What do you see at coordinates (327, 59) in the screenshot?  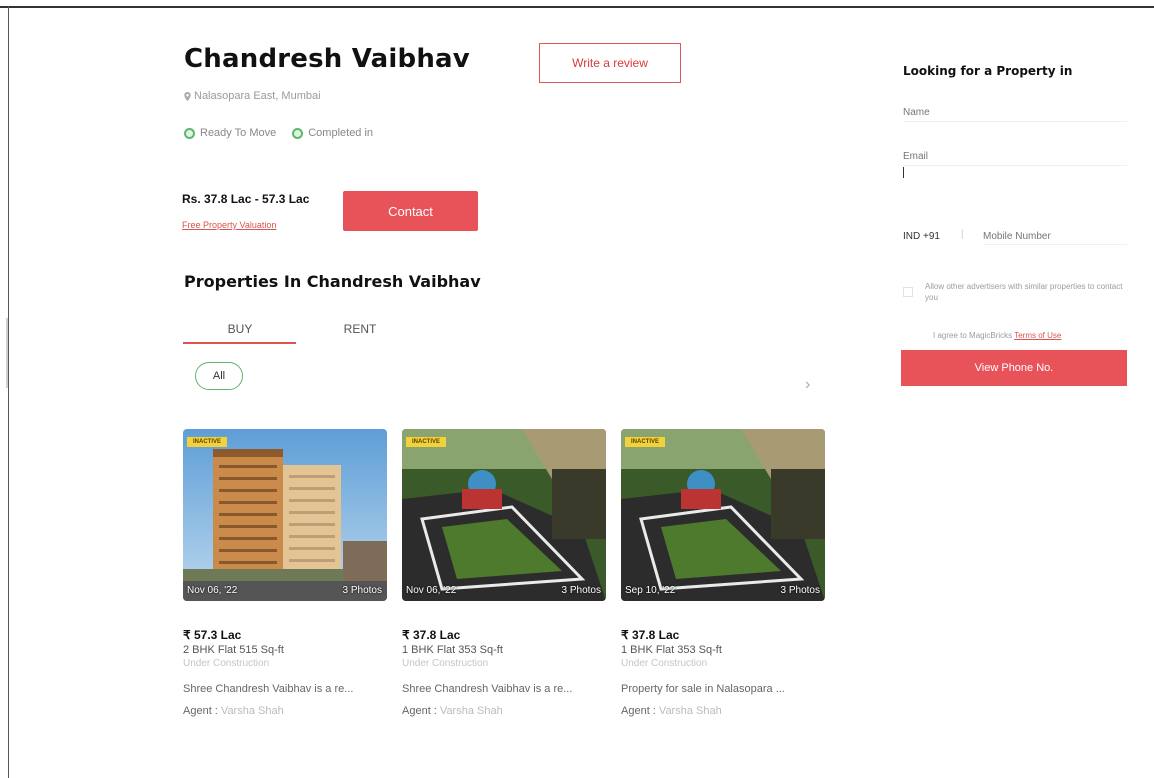 I see `project-title: Chandresh Vaibhav` at bounding box center [327, 59].